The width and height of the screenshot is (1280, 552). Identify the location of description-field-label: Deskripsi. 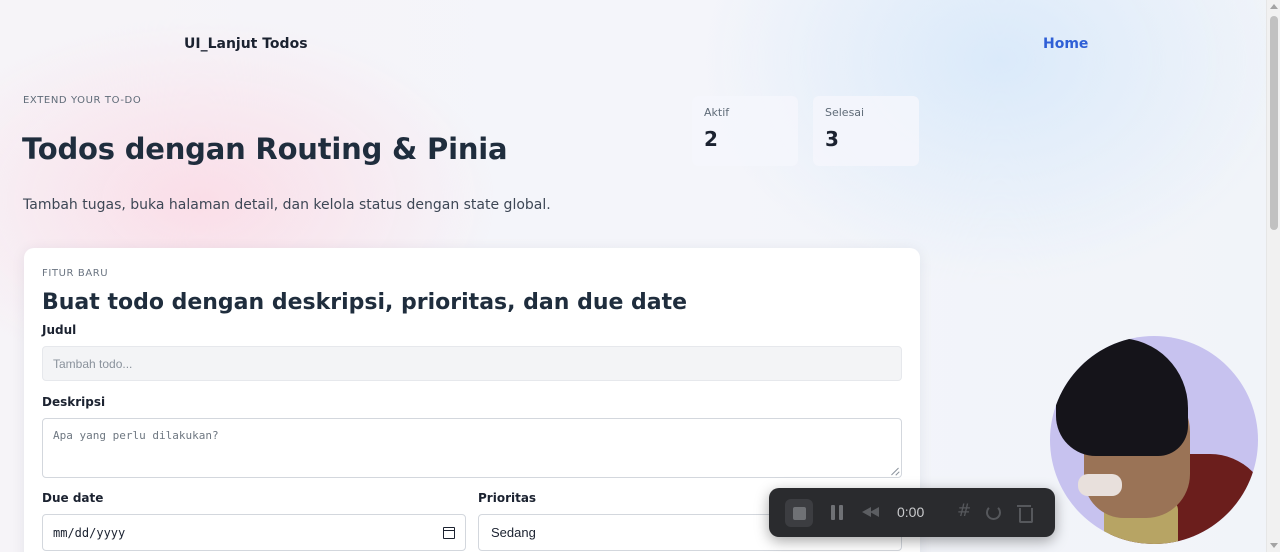
(74, 402).